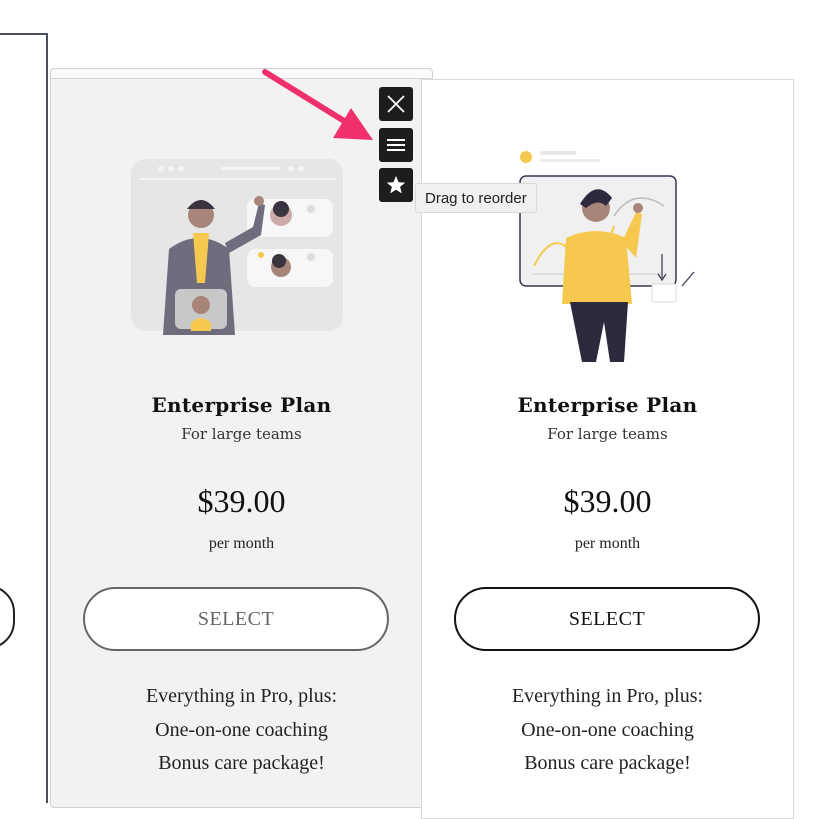  Describe the element at coordinates (607, 256) in the screenshot. I see `presentation-illustration` at that location.